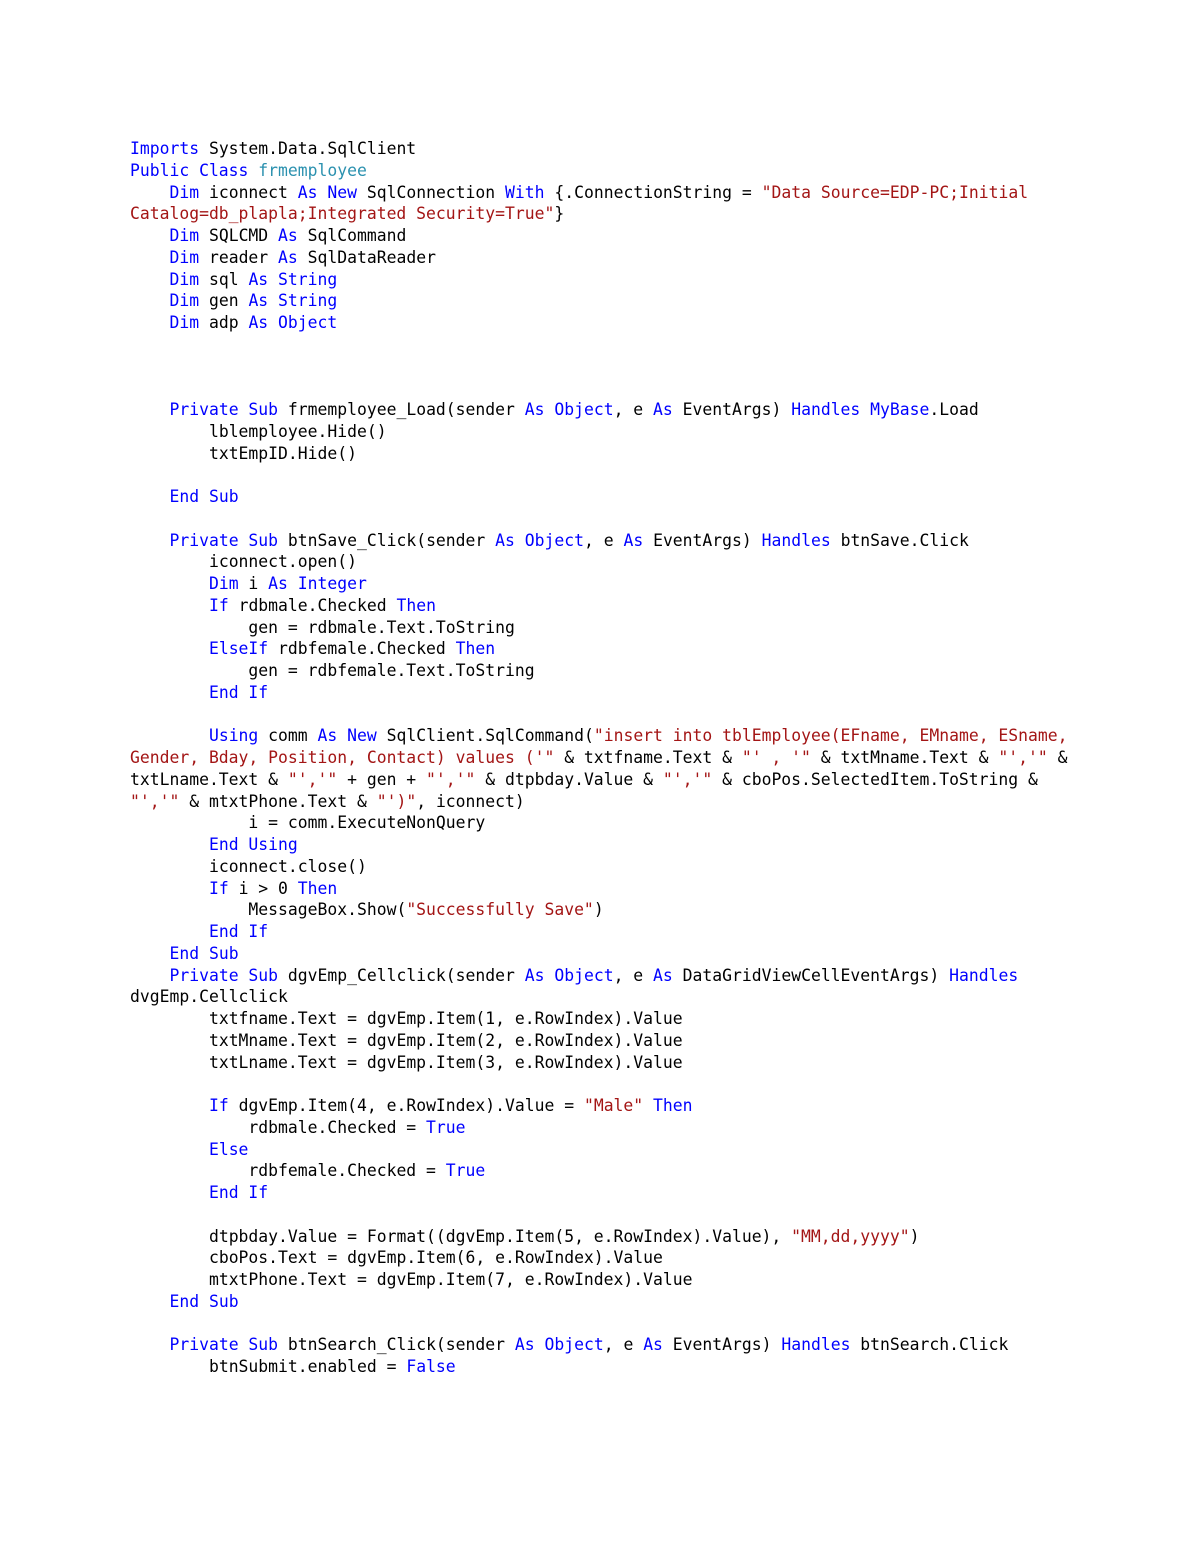 The width and height of the screenshot is (1200, 1553). I want to click on code-token: btnSave.Click, so click(899, 540).